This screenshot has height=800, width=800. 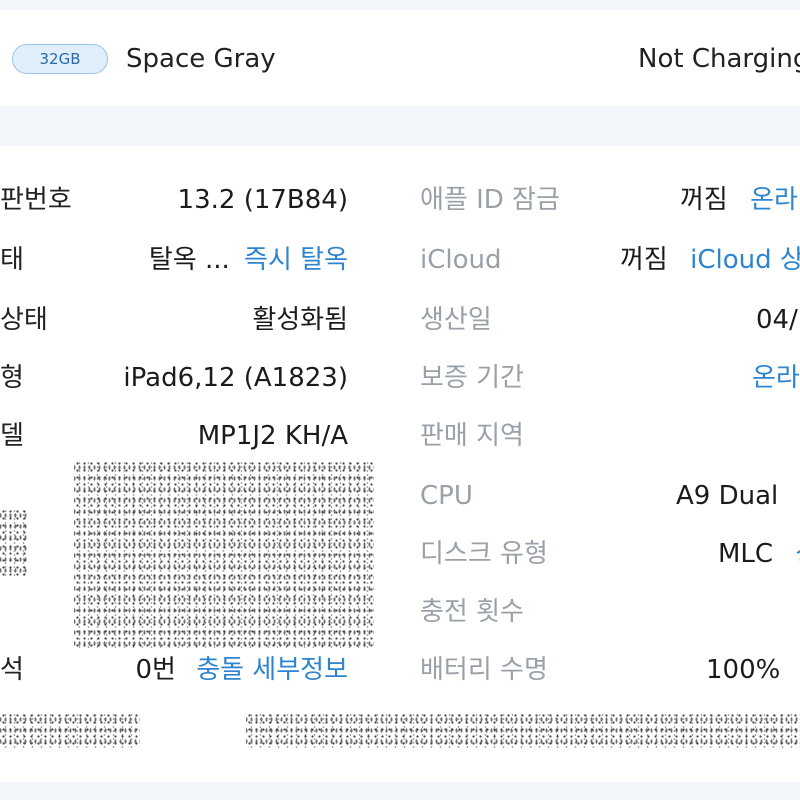 I want to click on jailbreak-value-group: 탈옥 ... 즉시 탈옥, so click(x=248, y=260).